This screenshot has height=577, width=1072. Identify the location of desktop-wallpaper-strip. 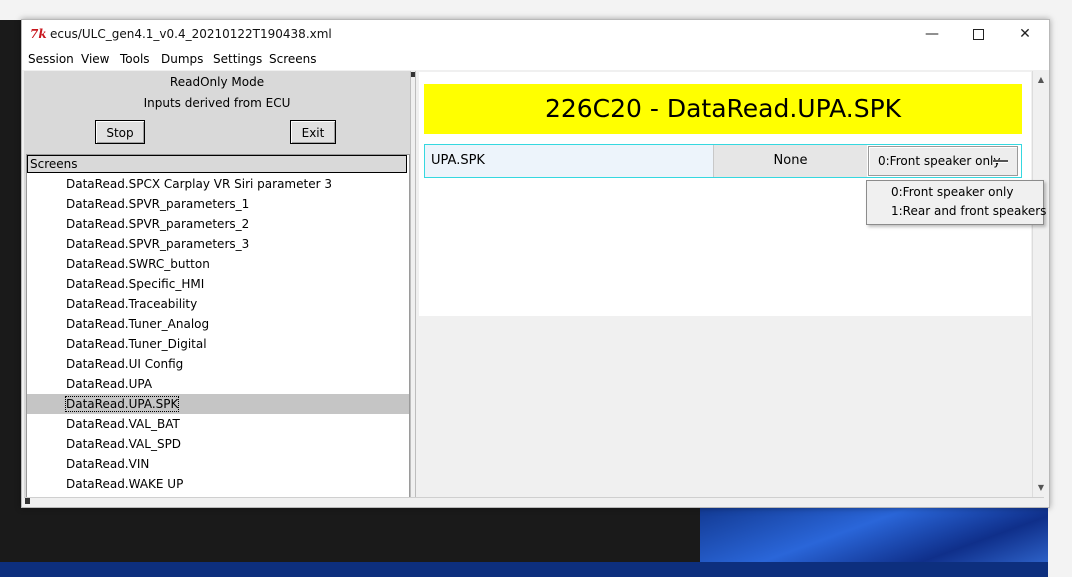
(536, 569).